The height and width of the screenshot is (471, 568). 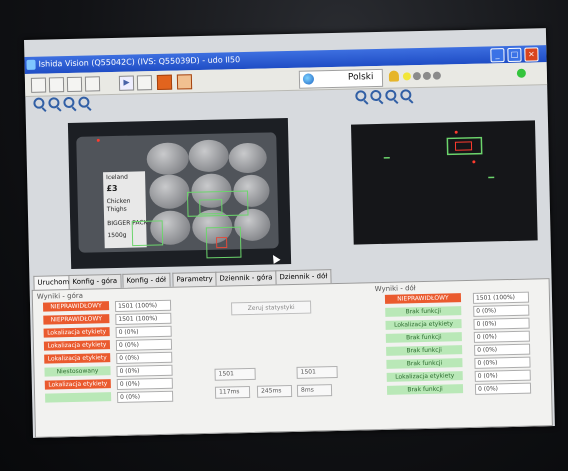 What do you see at coordinates (314, 390) in the screenshot?
I see `time-value: 8ms` at bounding box center [314, 390].